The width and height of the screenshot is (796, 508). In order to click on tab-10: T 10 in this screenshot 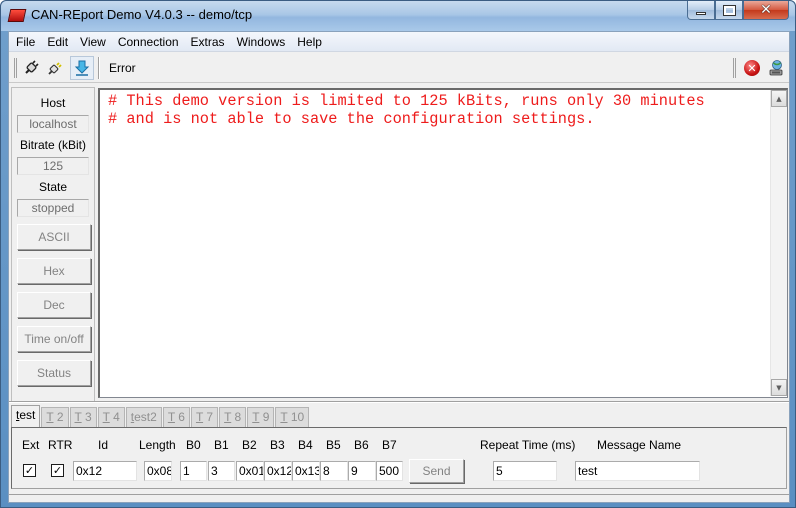, I will do `click(292, 417)`.